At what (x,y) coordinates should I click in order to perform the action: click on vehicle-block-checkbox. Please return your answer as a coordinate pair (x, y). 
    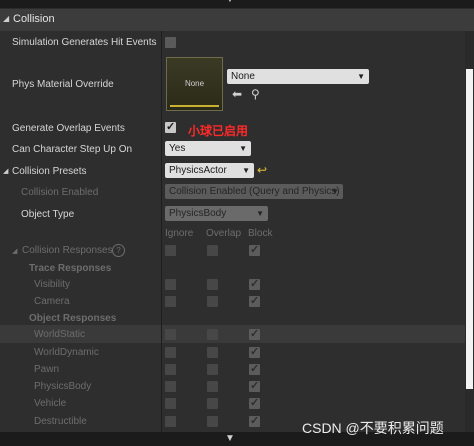
    Looking at the image, I should click on (254, 402).